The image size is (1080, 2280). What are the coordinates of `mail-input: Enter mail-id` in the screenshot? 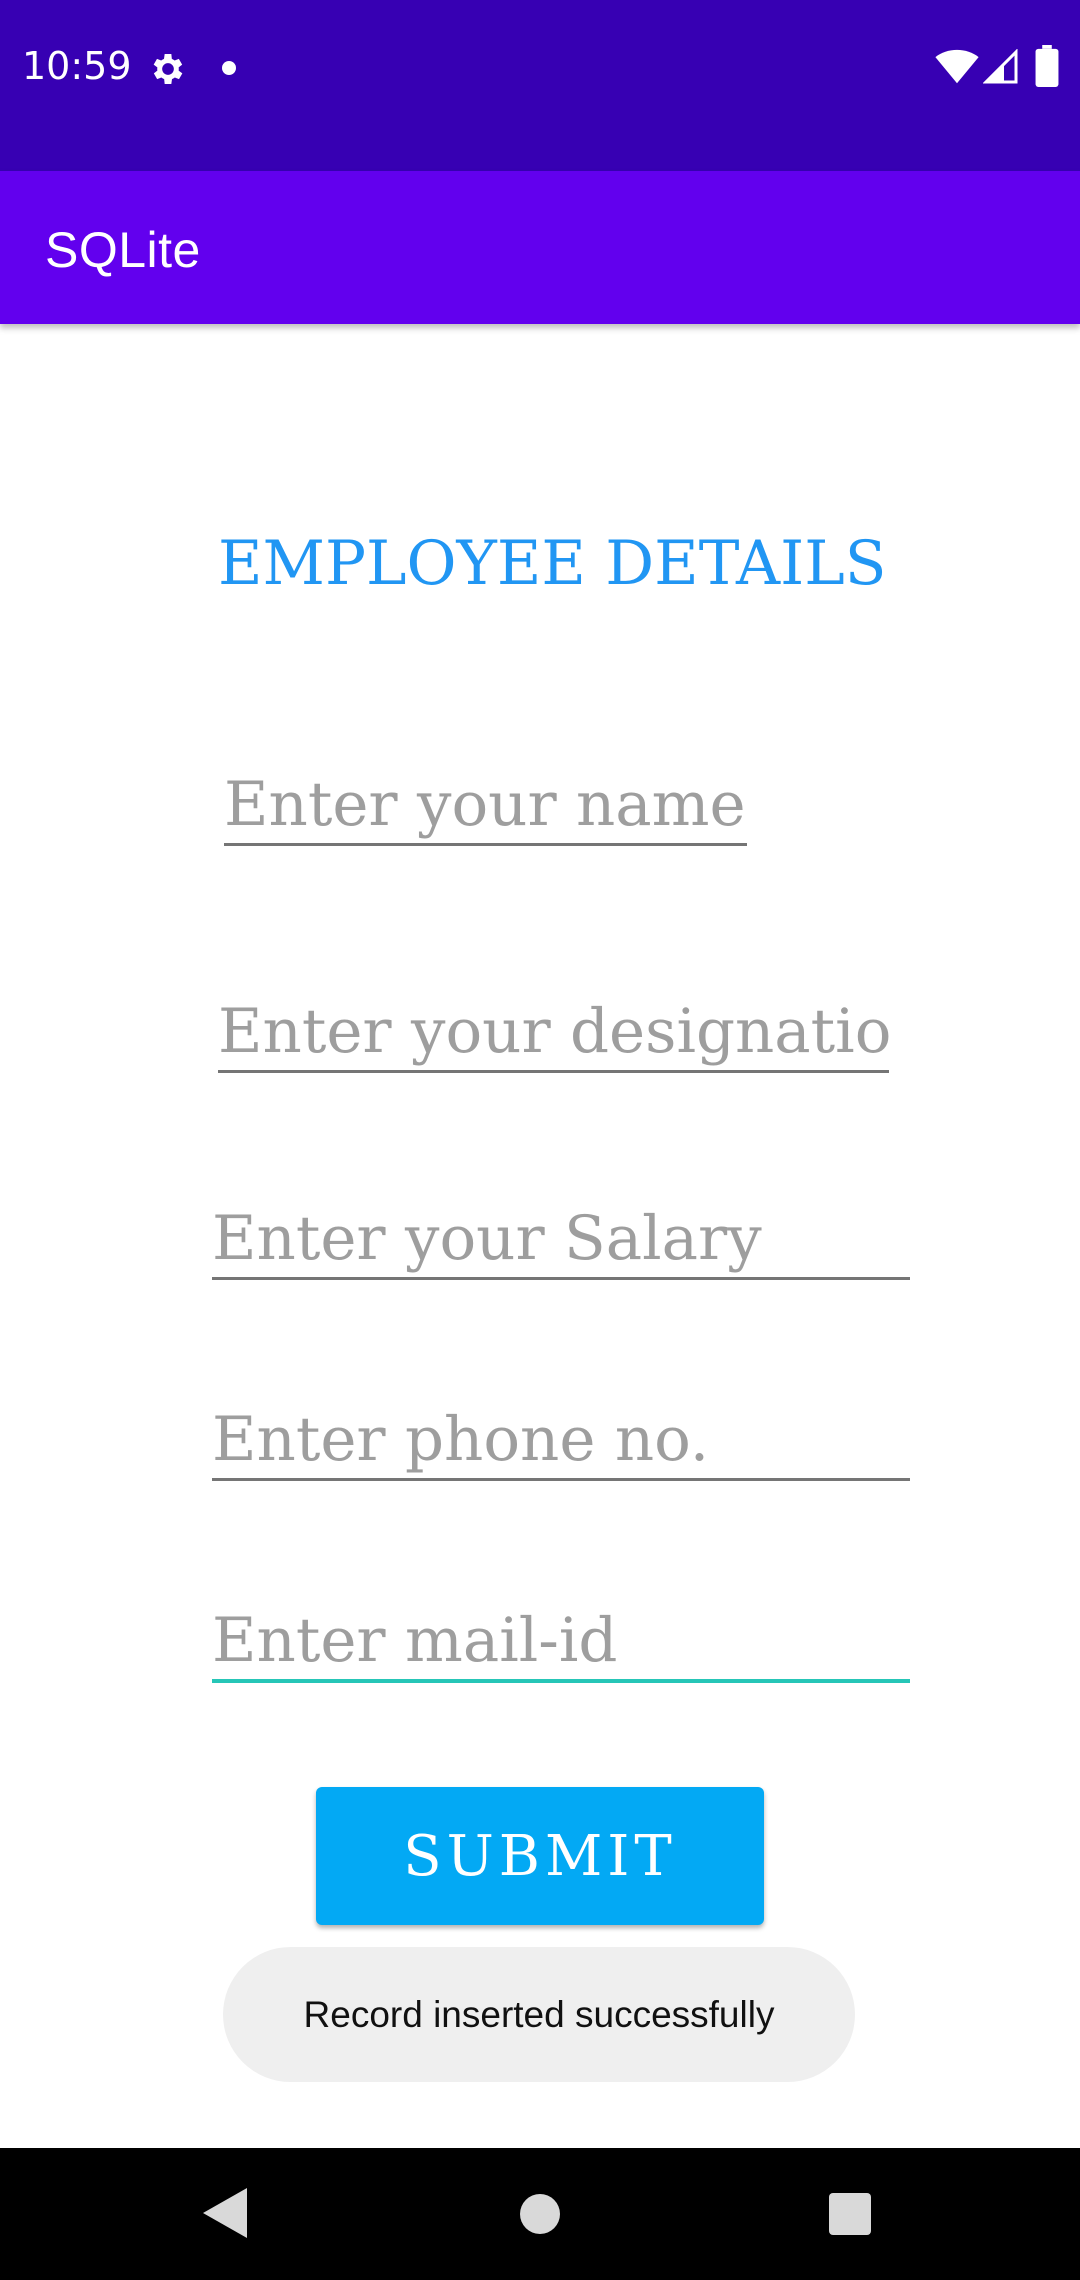 It's located at (561, 1643).